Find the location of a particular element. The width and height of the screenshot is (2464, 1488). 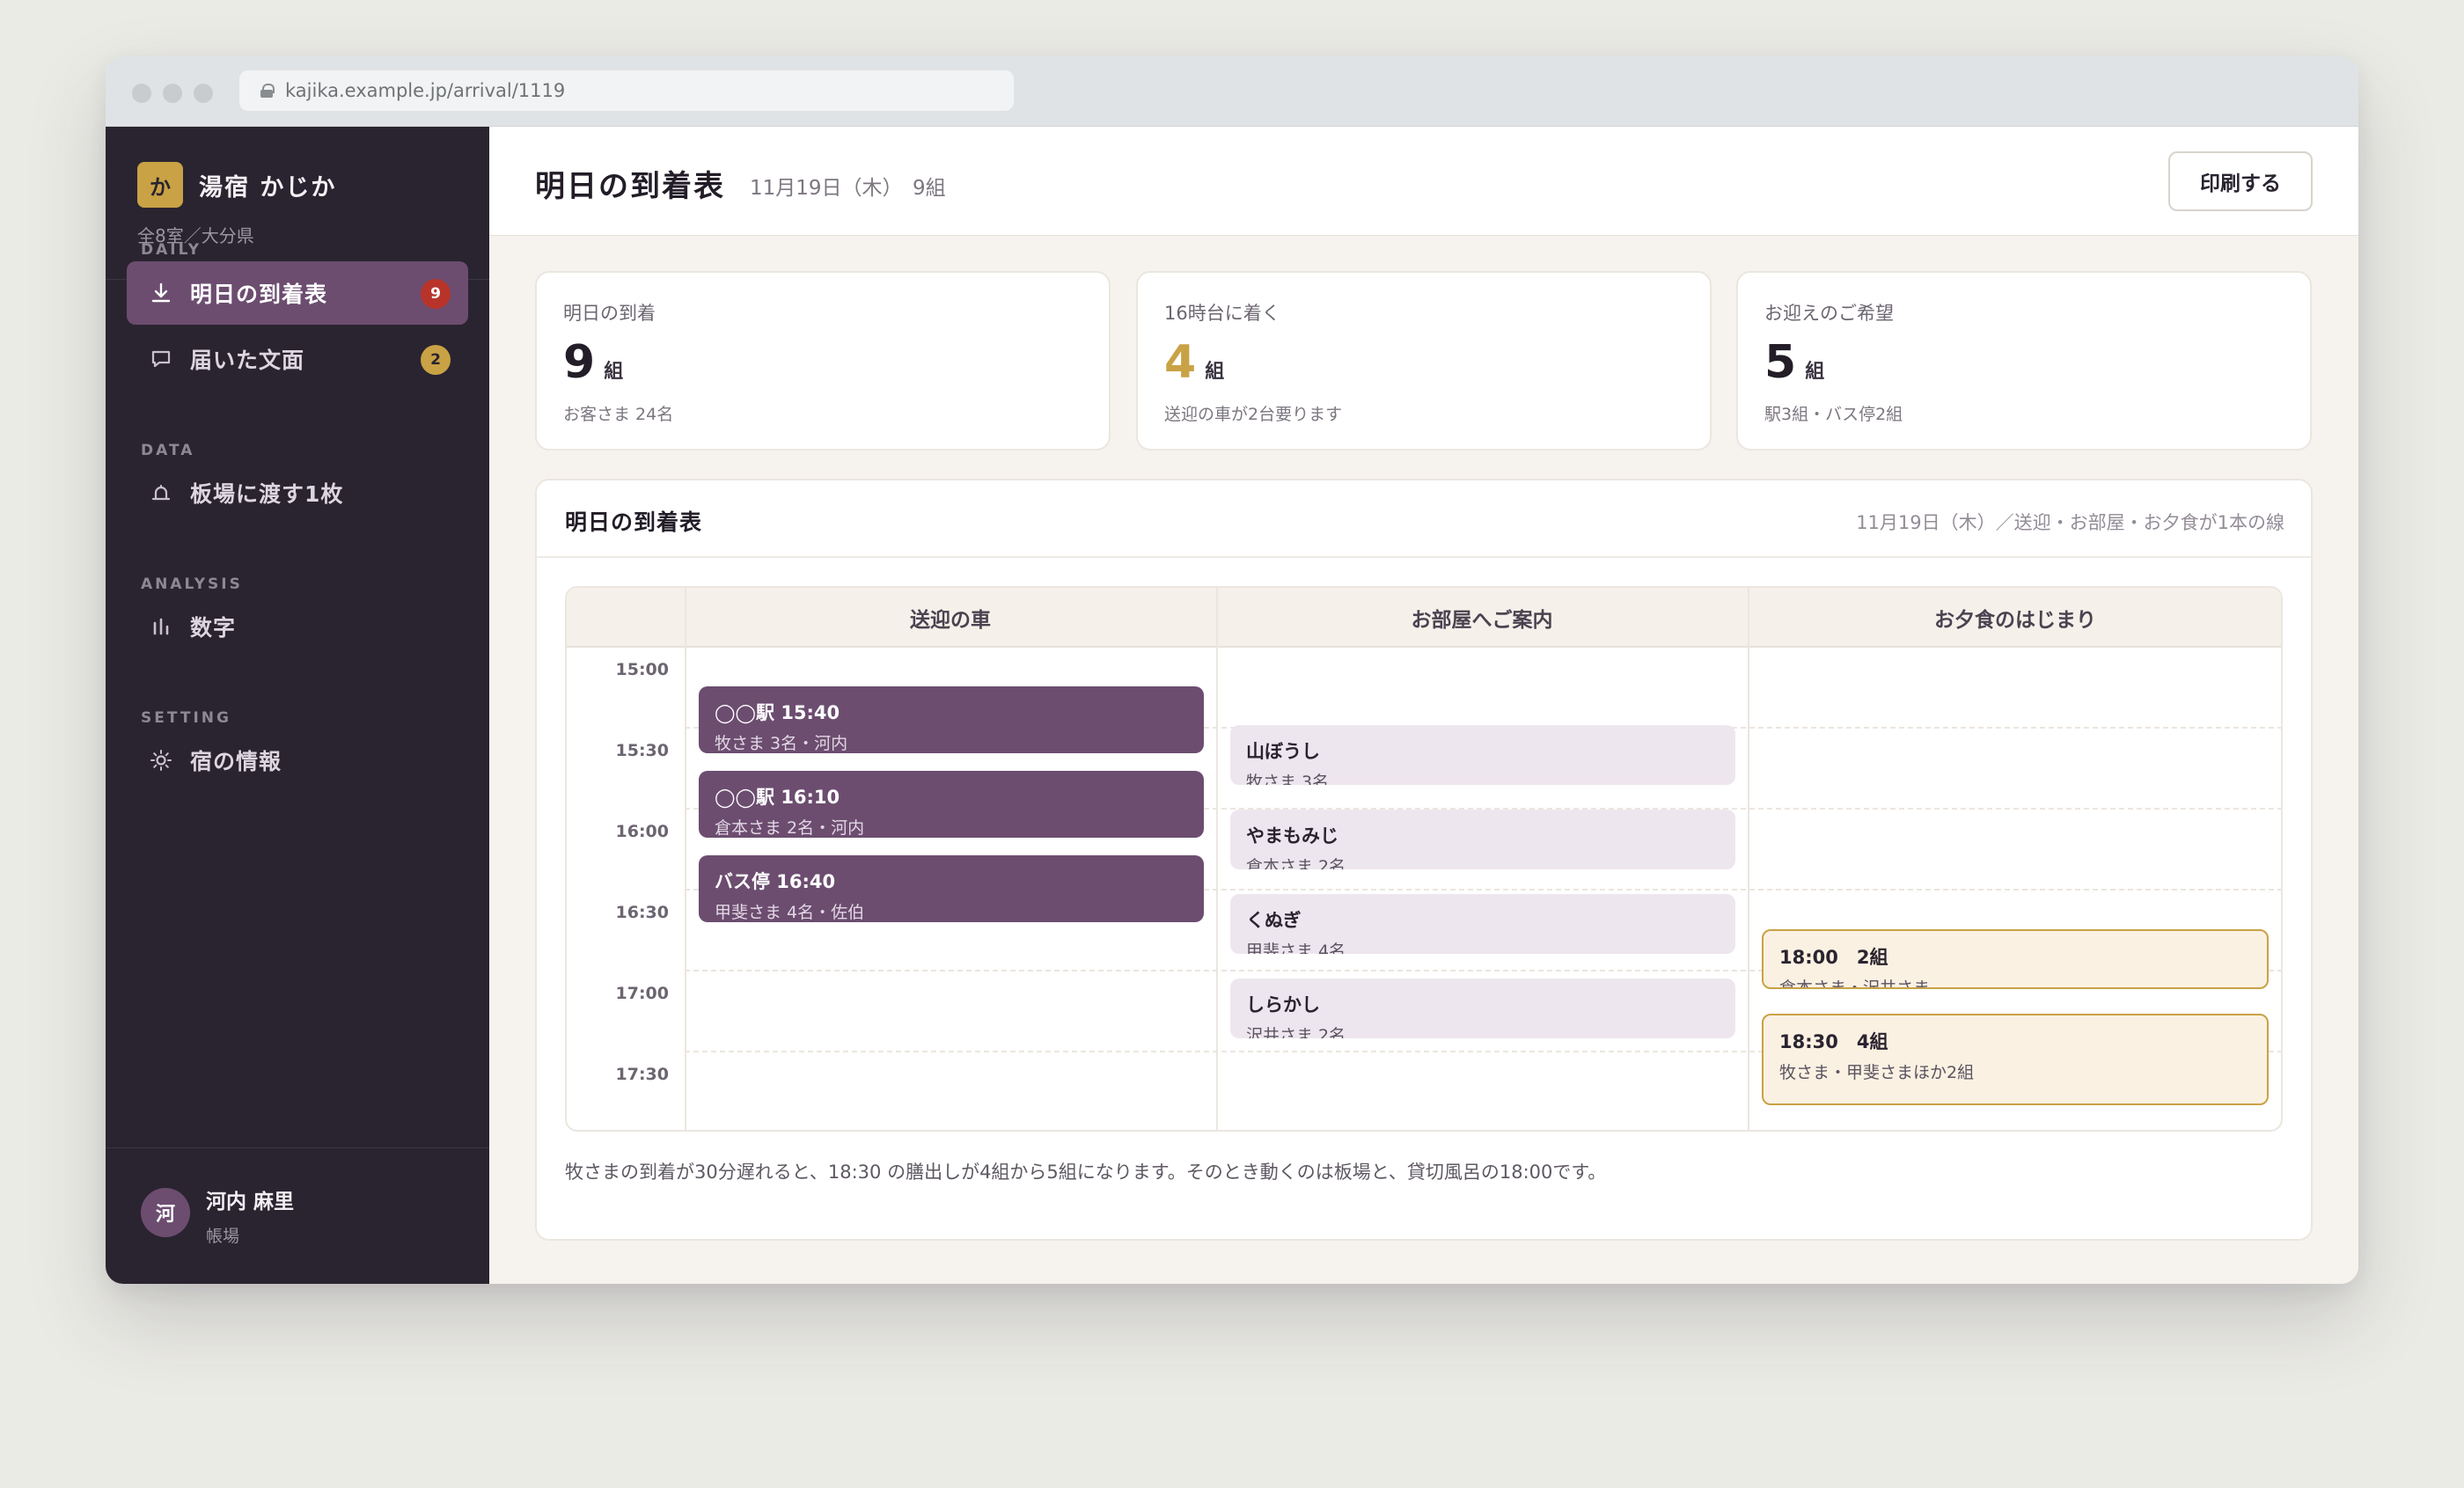

pickup-detail: 甲斐さま 4名・佐伯 is located at coordinates (790, 912).